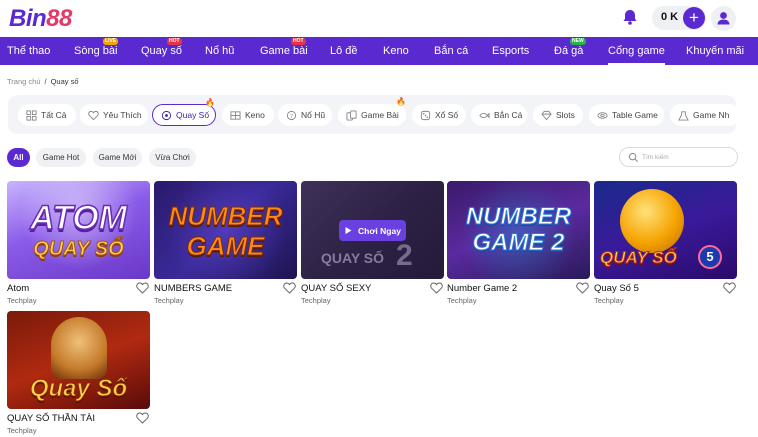  I want to click on search-input, so click(688, 157).